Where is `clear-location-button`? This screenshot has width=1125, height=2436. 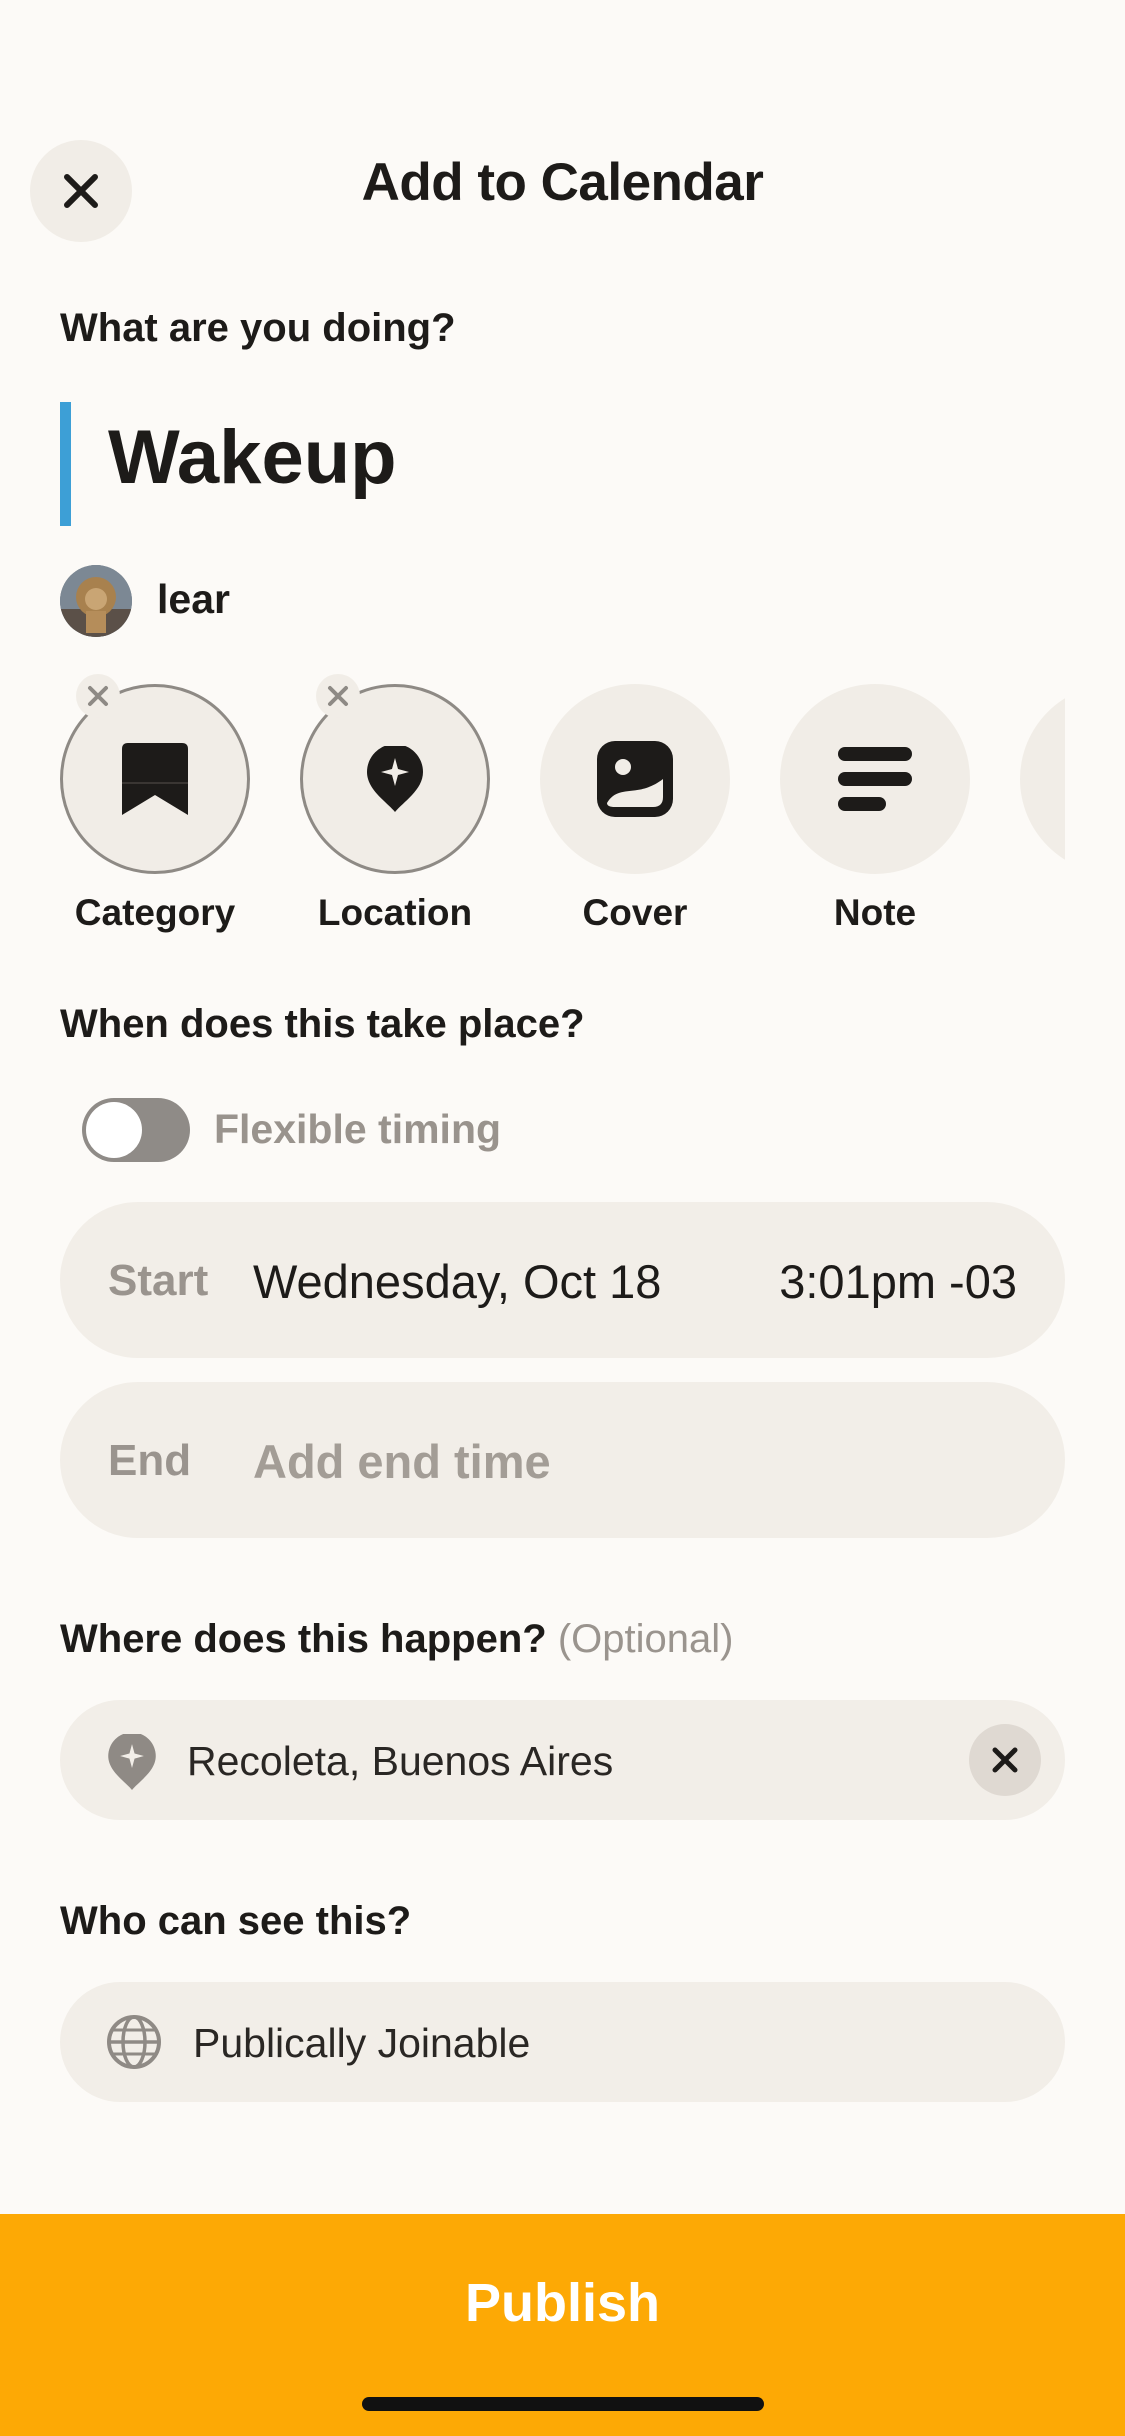 clear-location-button is located at coordinates (1005, 1760).